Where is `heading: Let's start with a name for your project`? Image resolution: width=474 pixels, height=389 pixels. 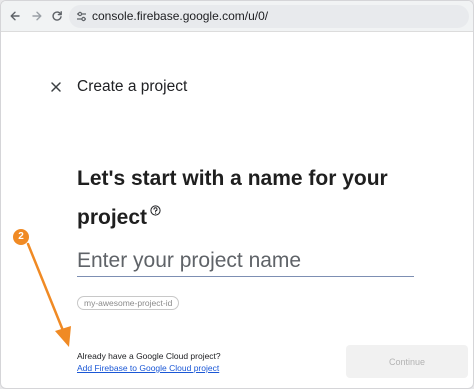
heading: Let's start with a name for your project is located at coordinates (237, 198).